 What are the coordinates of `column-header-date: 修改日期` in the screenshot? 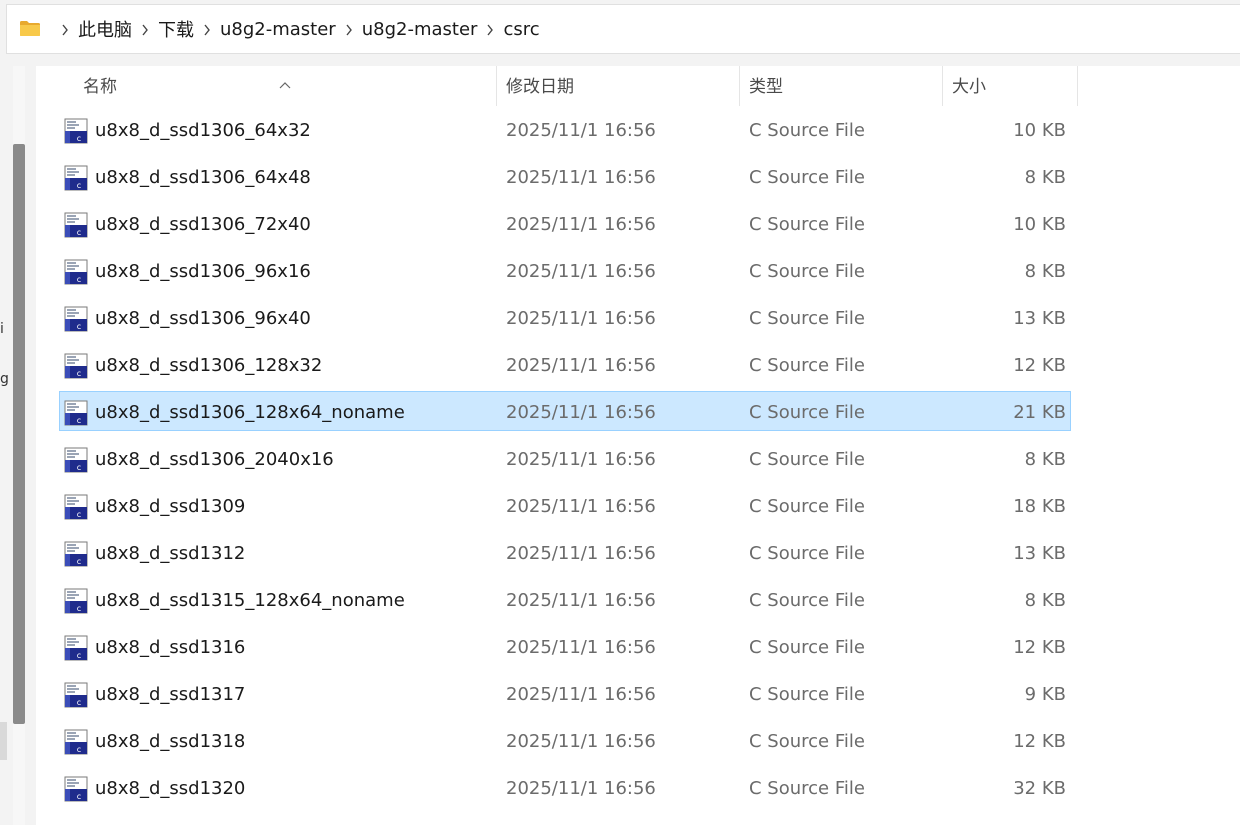 It's located at (618, 86).